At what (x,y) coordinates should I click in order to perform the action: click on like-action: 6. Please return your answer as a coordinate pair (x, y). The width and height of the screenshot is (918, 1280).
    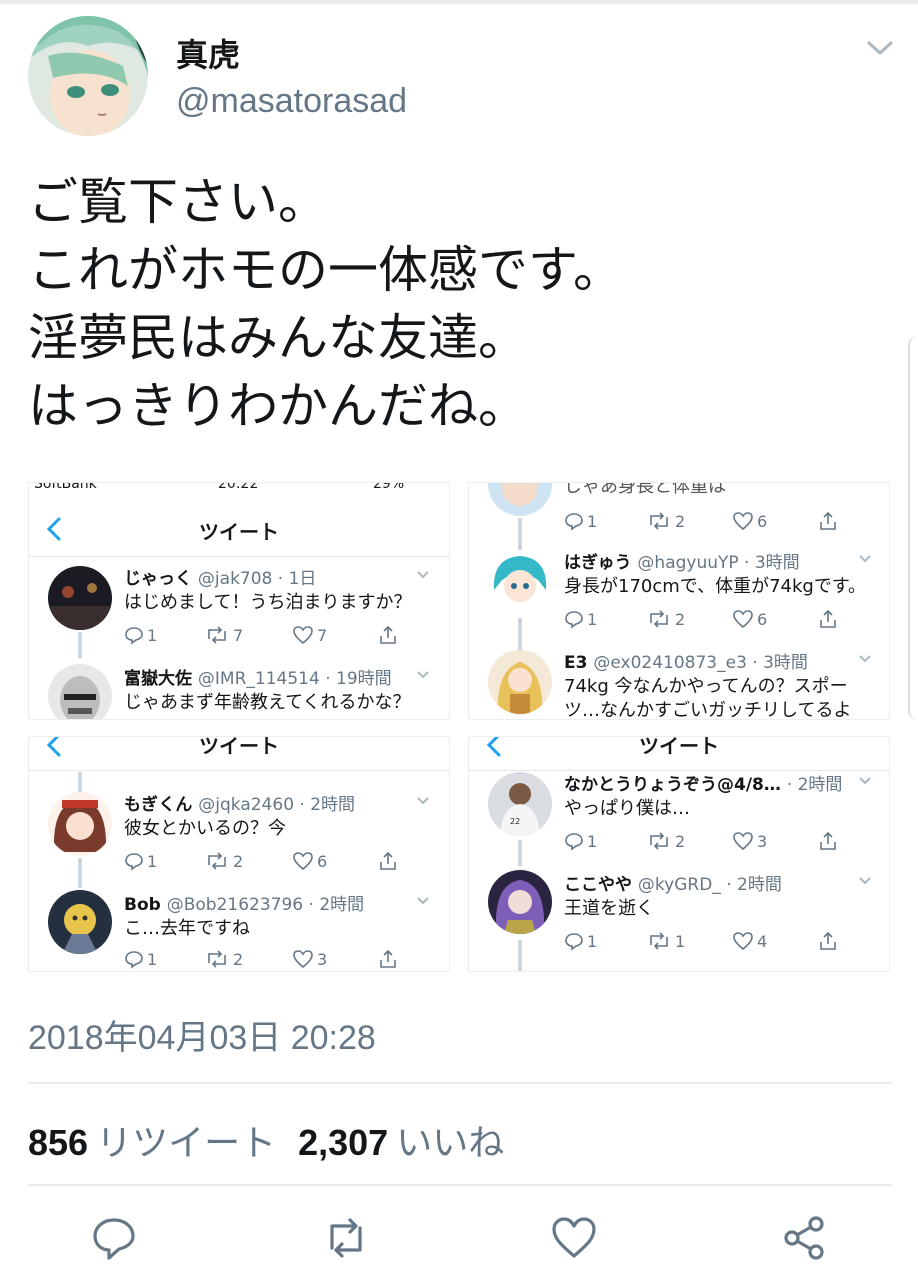
    Looking at the image, I should click on (309, 861).